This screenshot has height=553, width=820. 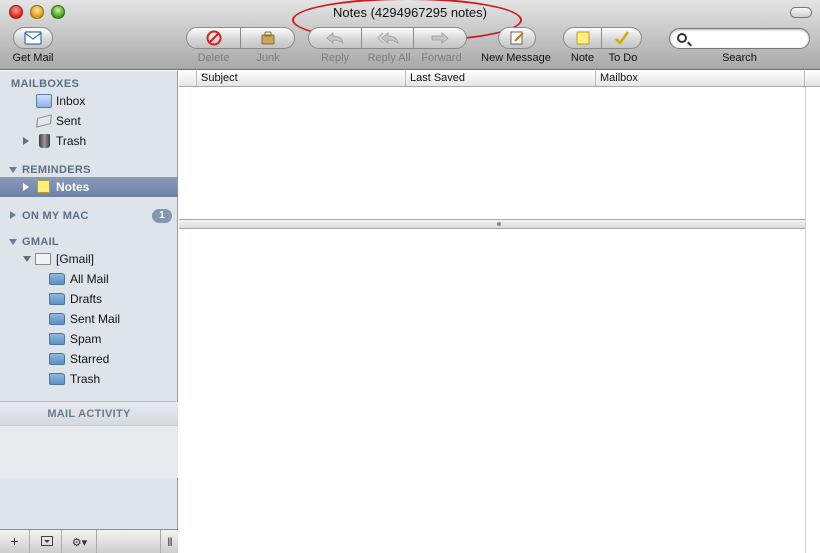 What do you see at coordinates (89, 452) in the screenshot?
I see `mail-activity-pane` at bounding box center [89, 452].